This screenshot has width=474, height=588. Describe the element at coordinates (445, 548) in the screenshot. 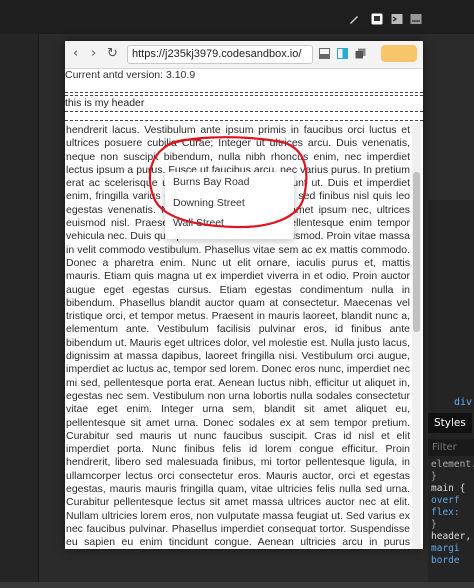

I see `devtools-css-line: margi` at that location.